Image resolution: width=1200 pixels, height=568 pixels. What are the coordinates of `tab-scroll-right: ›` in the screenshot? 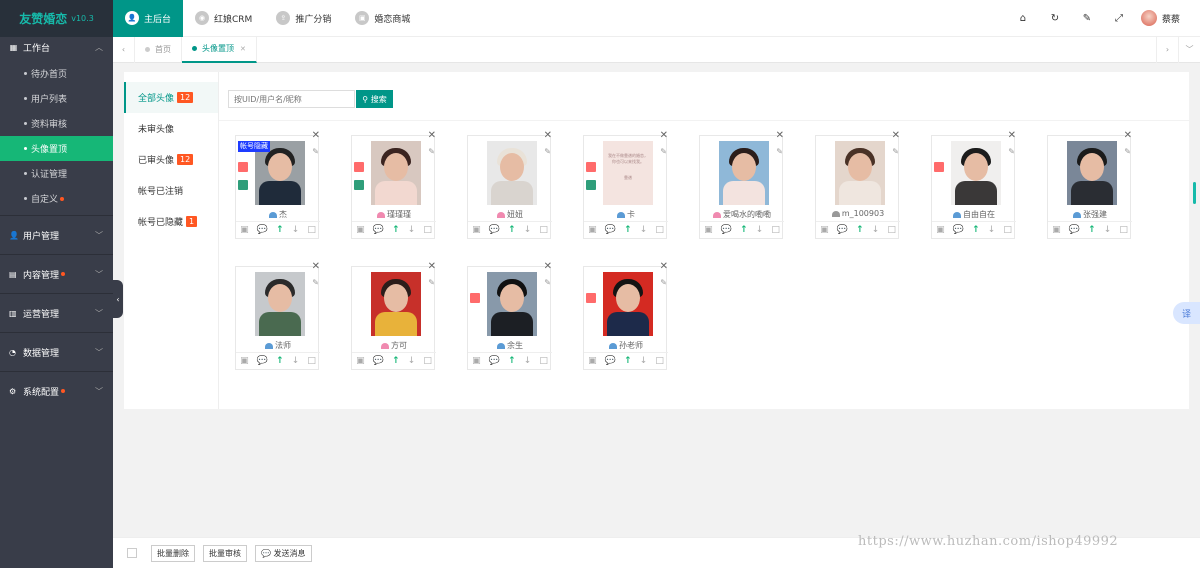 It's located at (1167, 49).